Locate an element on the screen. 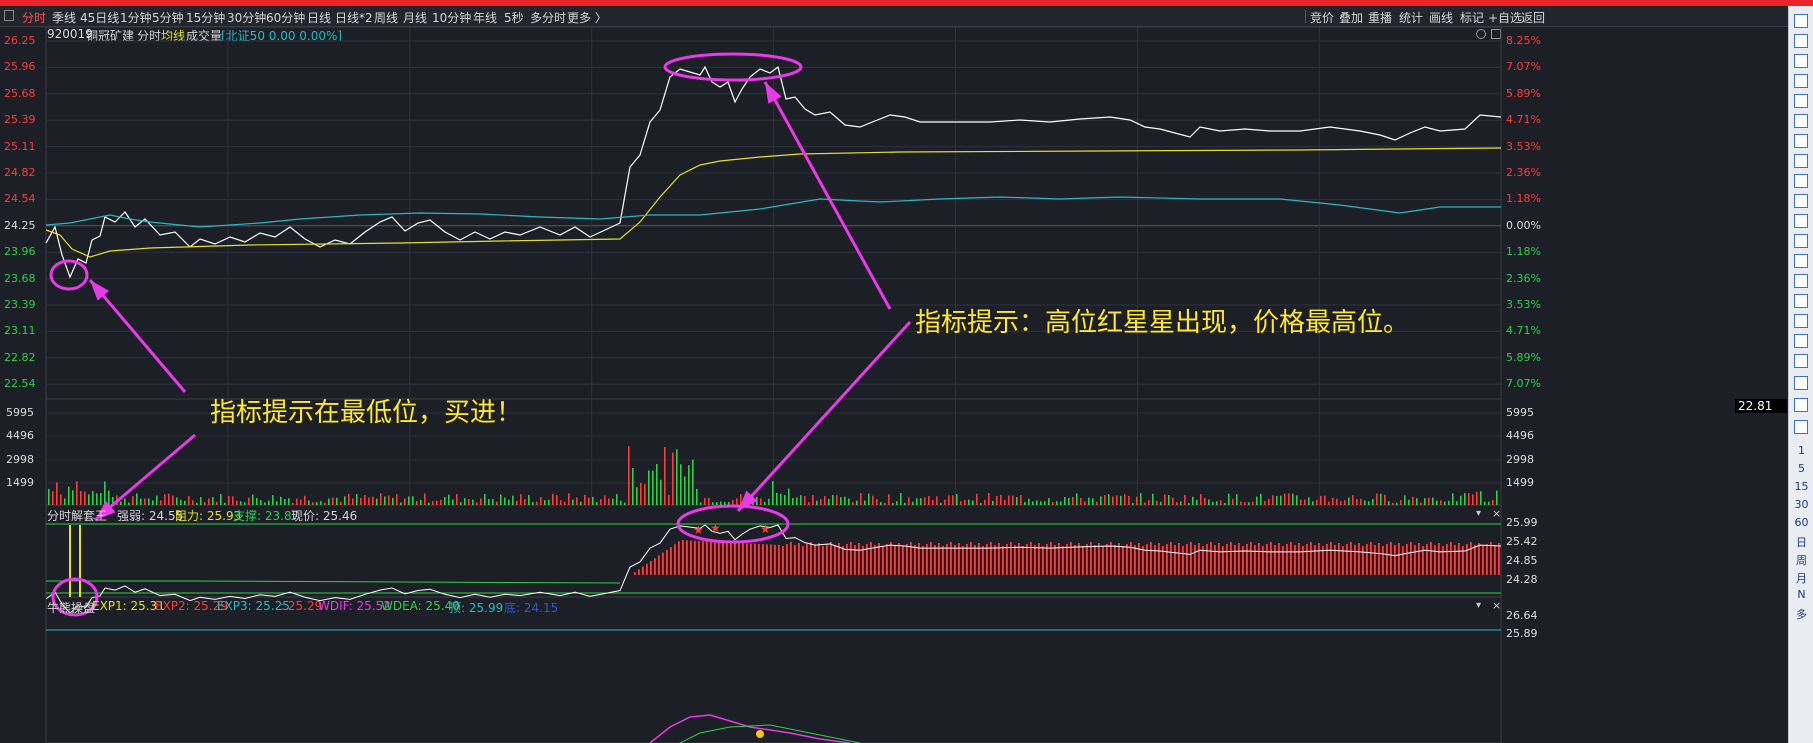 The height and width of the screenshot is (743, 1813). tab-jixian: 季线 is located at coordinates (64, 17).